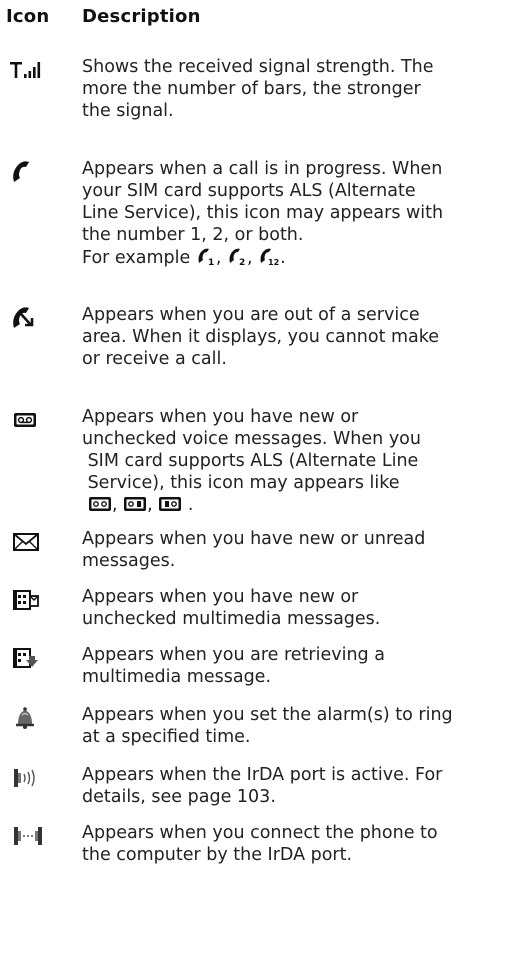 The image size is (508, 956). Describe the element at coordinates (273, 262) in the screenshot. I see `svg-text: 12` at that location.